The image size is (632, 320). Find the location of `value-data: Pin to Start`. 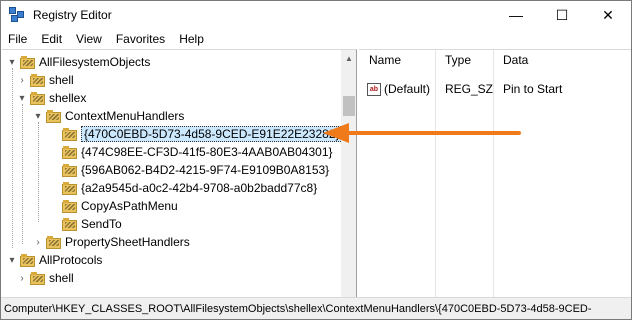

value-data: Pin to Start is located at coordinates (533, 89).